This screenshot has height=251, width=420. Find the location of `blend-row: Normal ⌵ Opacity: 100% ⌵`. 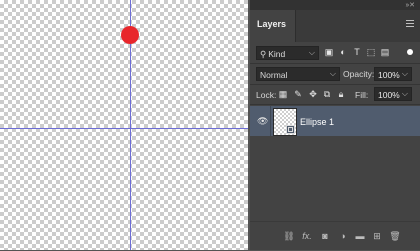

blend-row: Normal ⌵ Opacity: 100% ⌵ is located at coordinates (335, 74).